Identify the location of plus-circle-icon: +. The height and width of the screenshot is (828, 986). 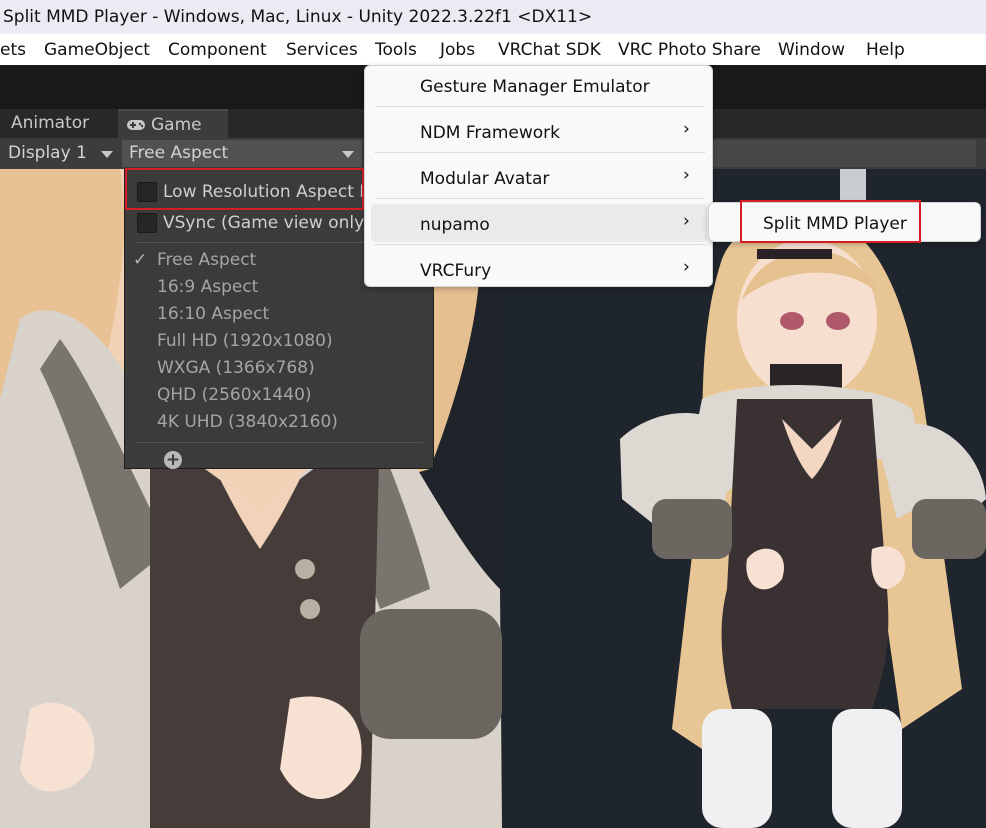
(173, 460).